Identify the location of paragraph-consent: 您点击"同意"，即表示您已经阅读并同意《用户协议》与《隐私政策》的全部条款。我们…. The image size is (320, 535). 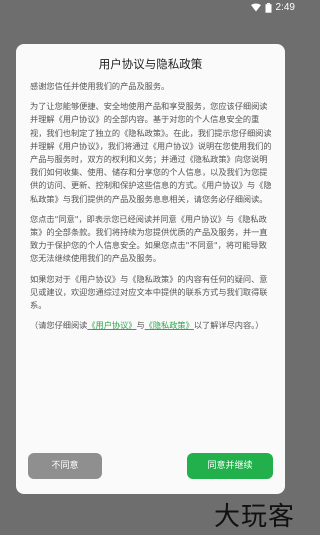
(149, 238).